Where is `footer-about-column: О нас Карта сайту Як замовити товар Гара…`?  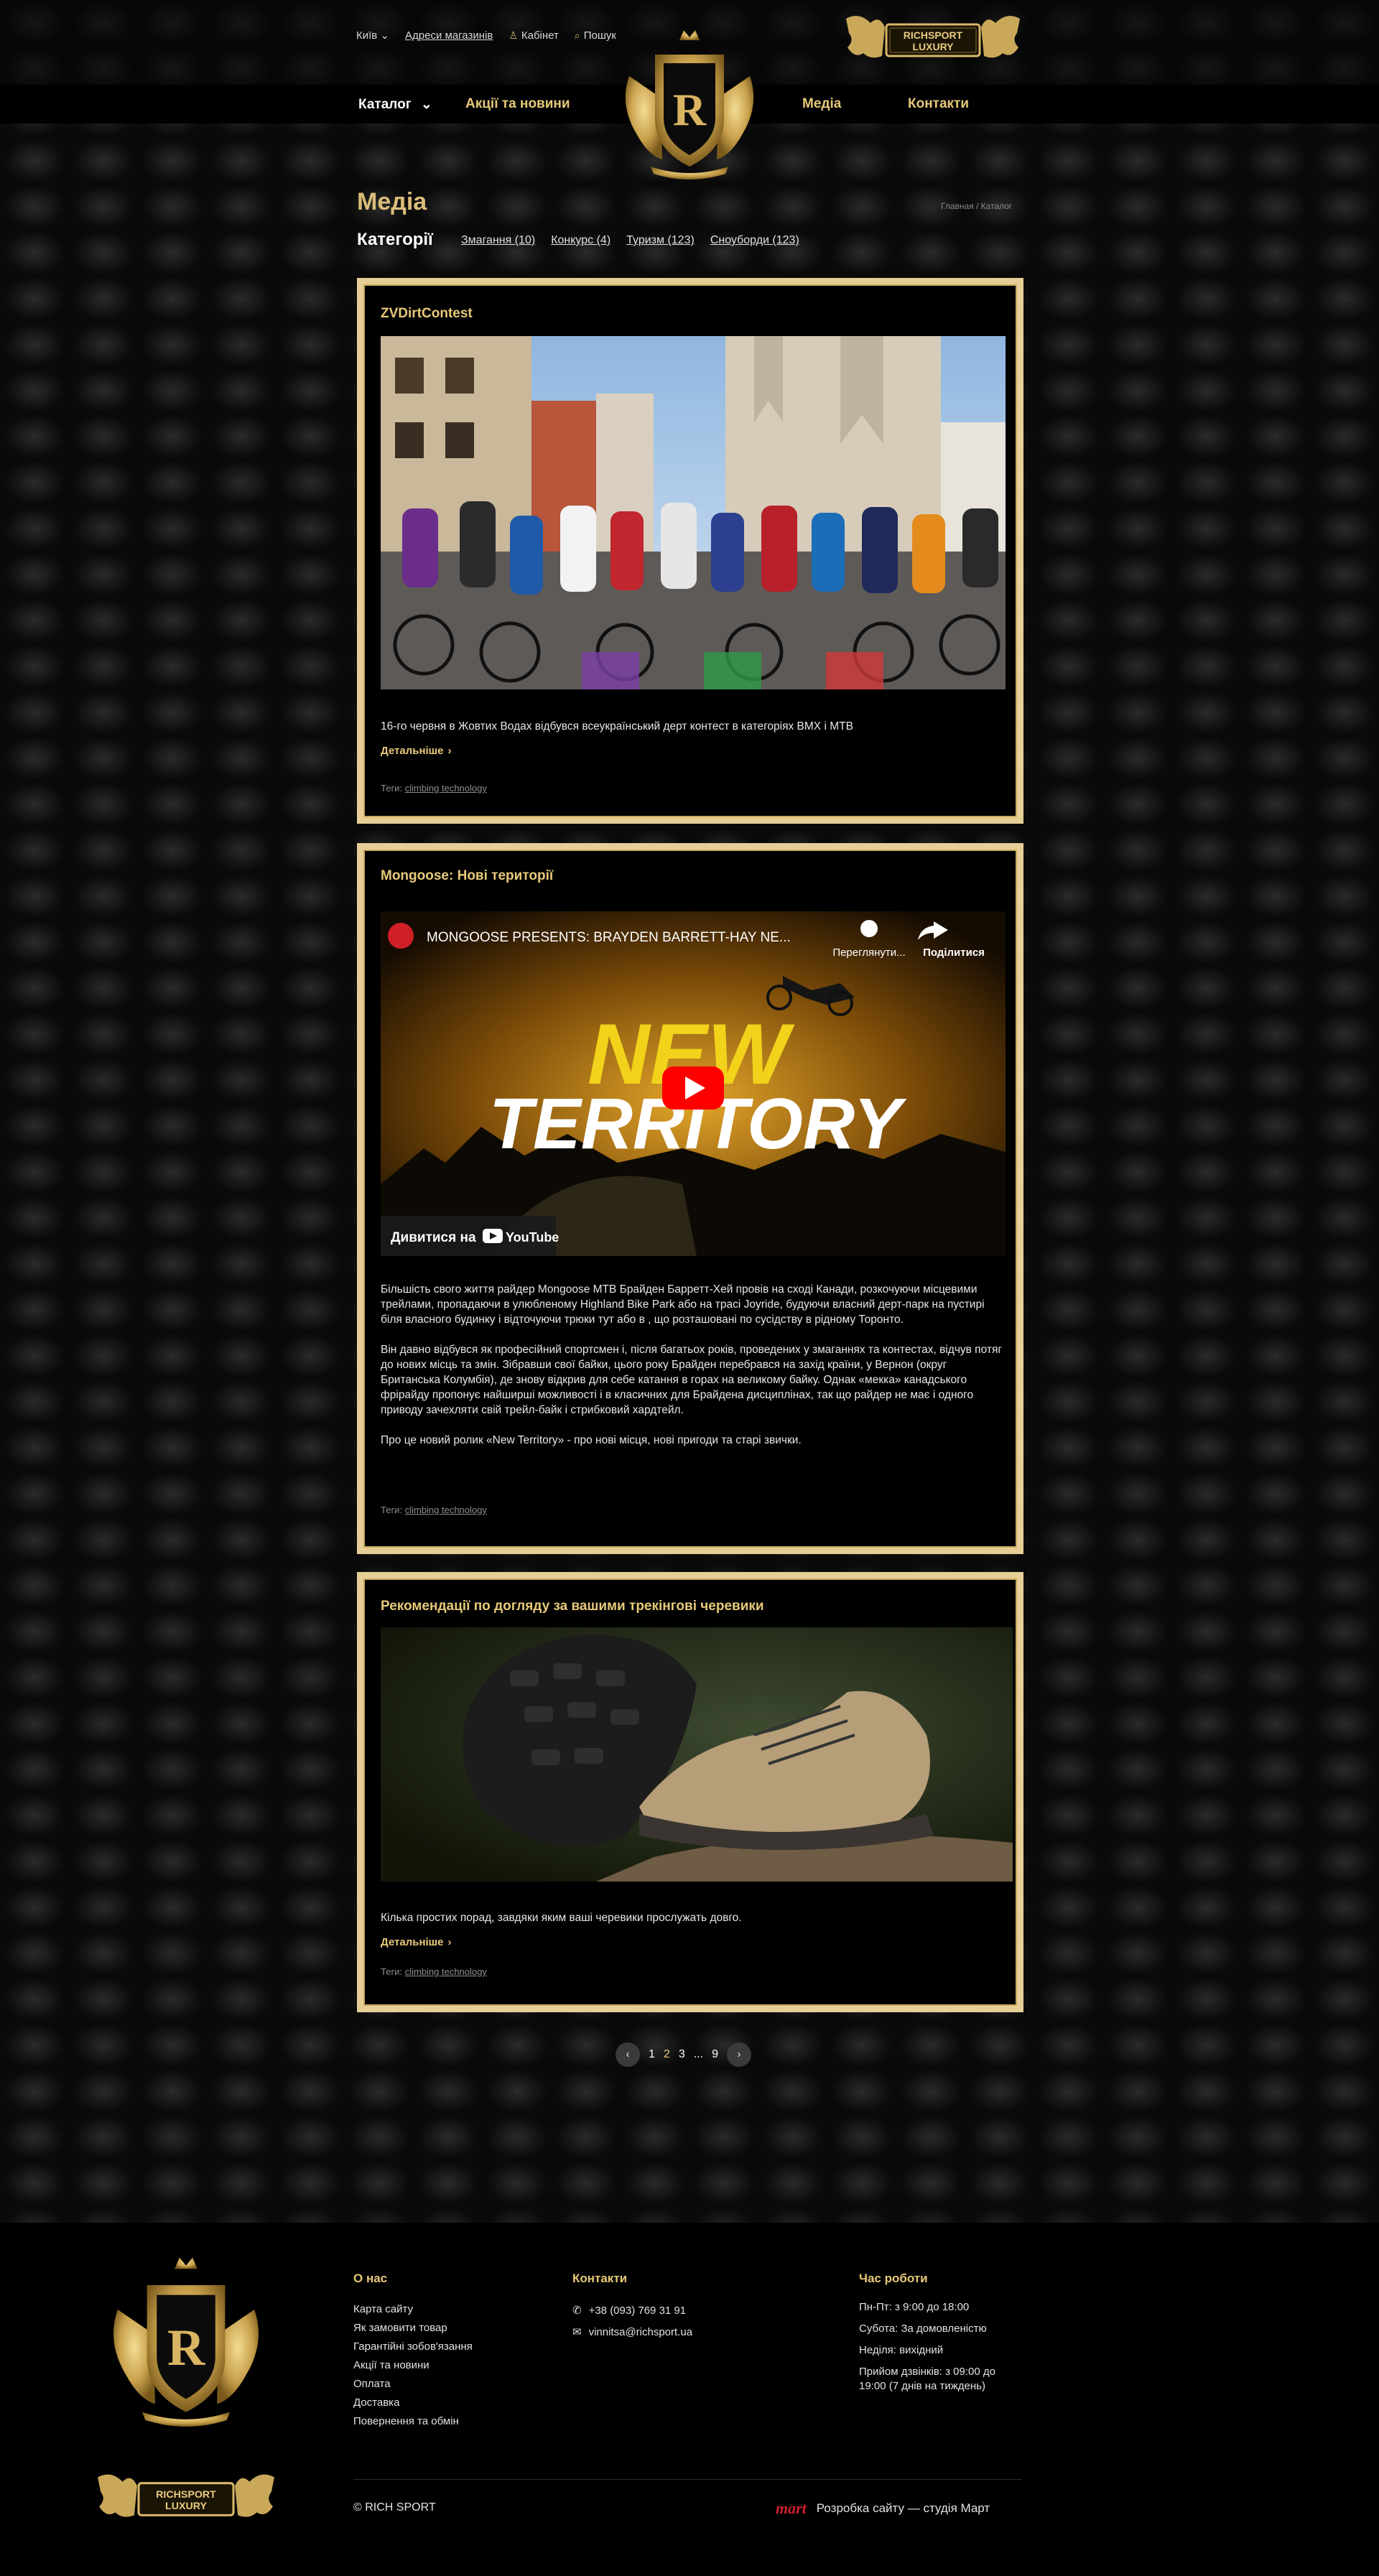
footer-about-column: О нас Карта сайту Як замовити товар Гара… is located at coordinates (413, 2351).